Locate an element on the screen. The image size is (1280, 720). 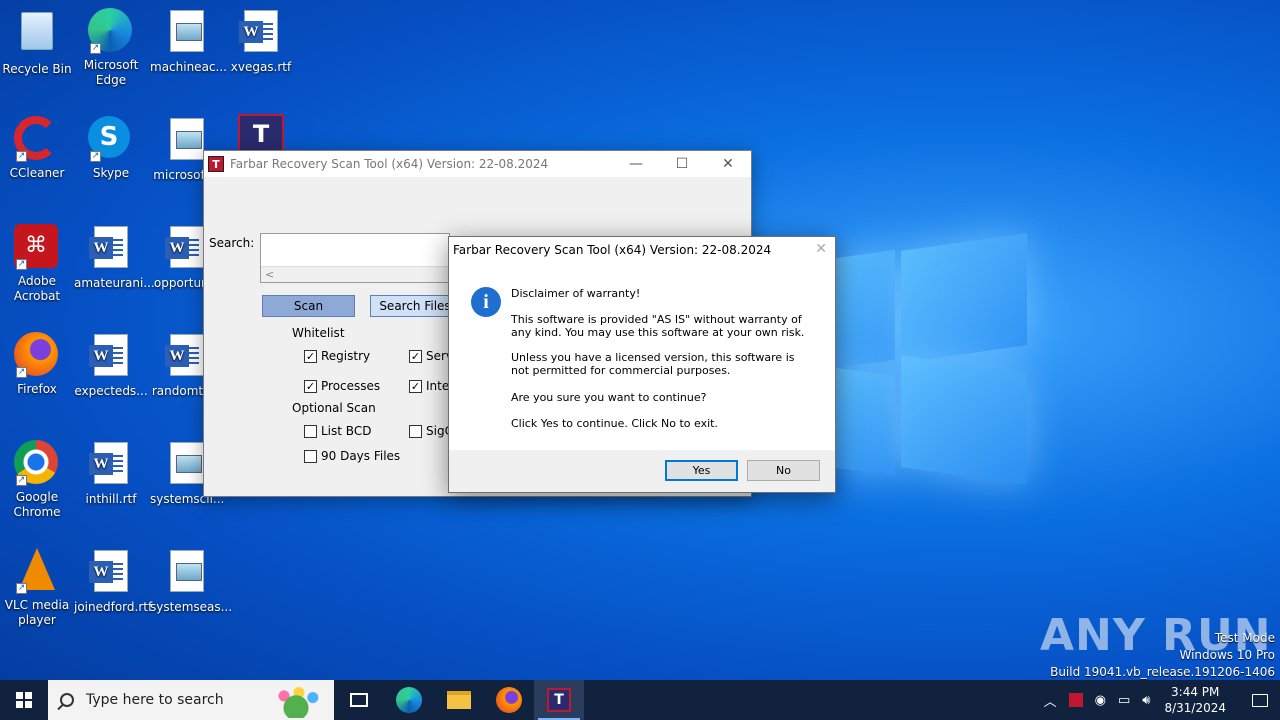
chevron-up-icon: ︿ is located at coordinates (1050, 700).